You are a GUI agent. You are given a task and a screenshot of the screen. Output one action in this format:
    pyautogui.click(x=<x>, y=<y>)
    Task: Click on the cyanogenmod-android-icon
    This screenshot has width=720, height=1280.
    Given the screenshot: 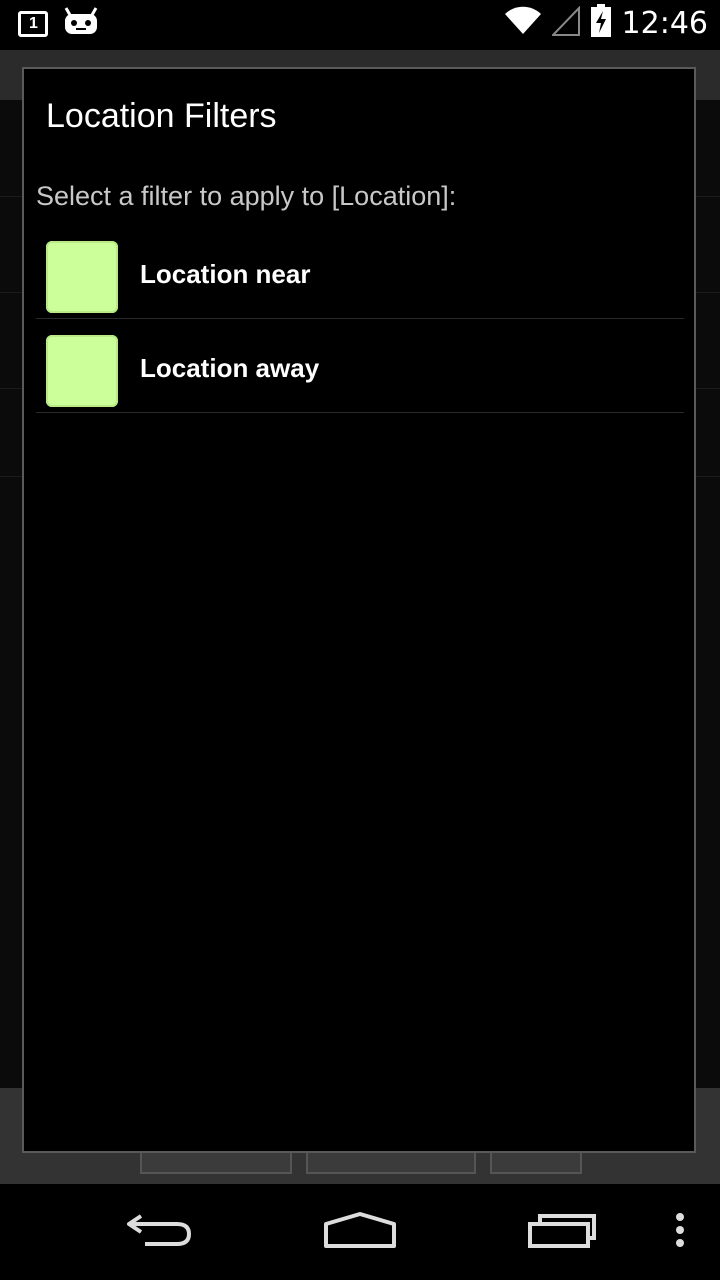 What is the action you would take?
    pyautogui.click(x=81, y=23)
    